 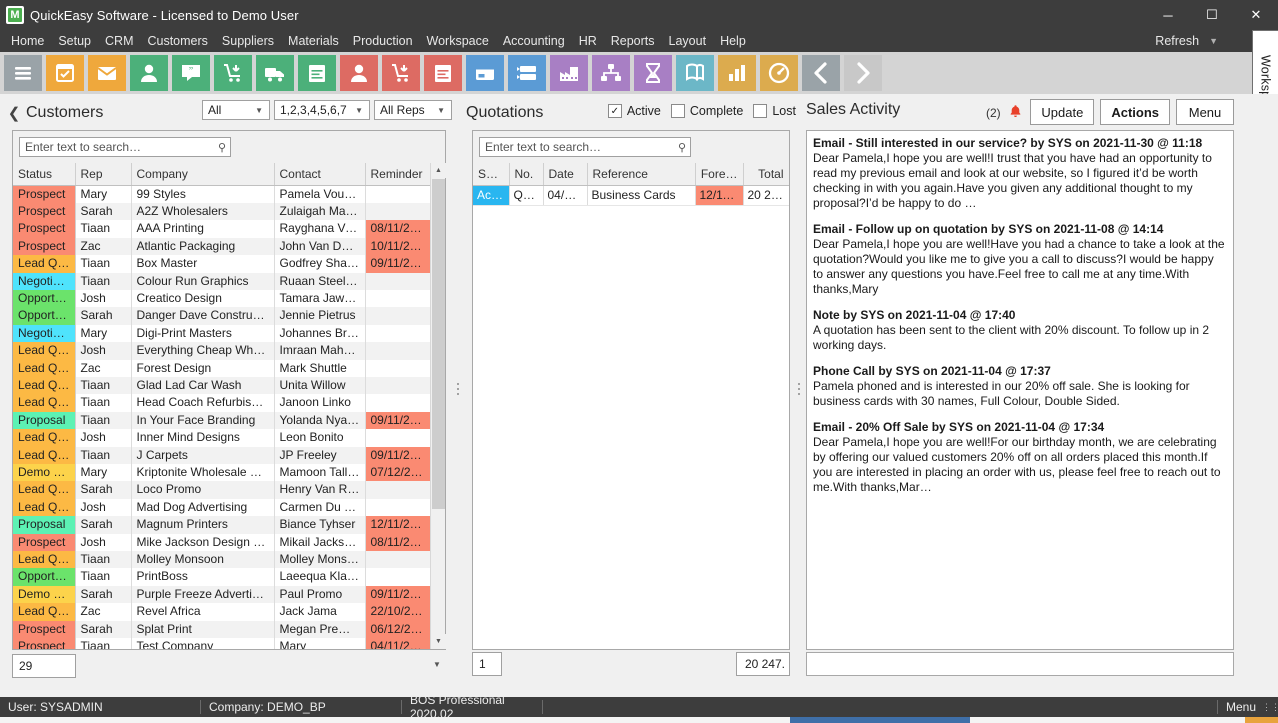 What do you see at coordinates (737, 73) in the screenshot?
I see `bar-chart-icon` at bounding box center [737, 73].